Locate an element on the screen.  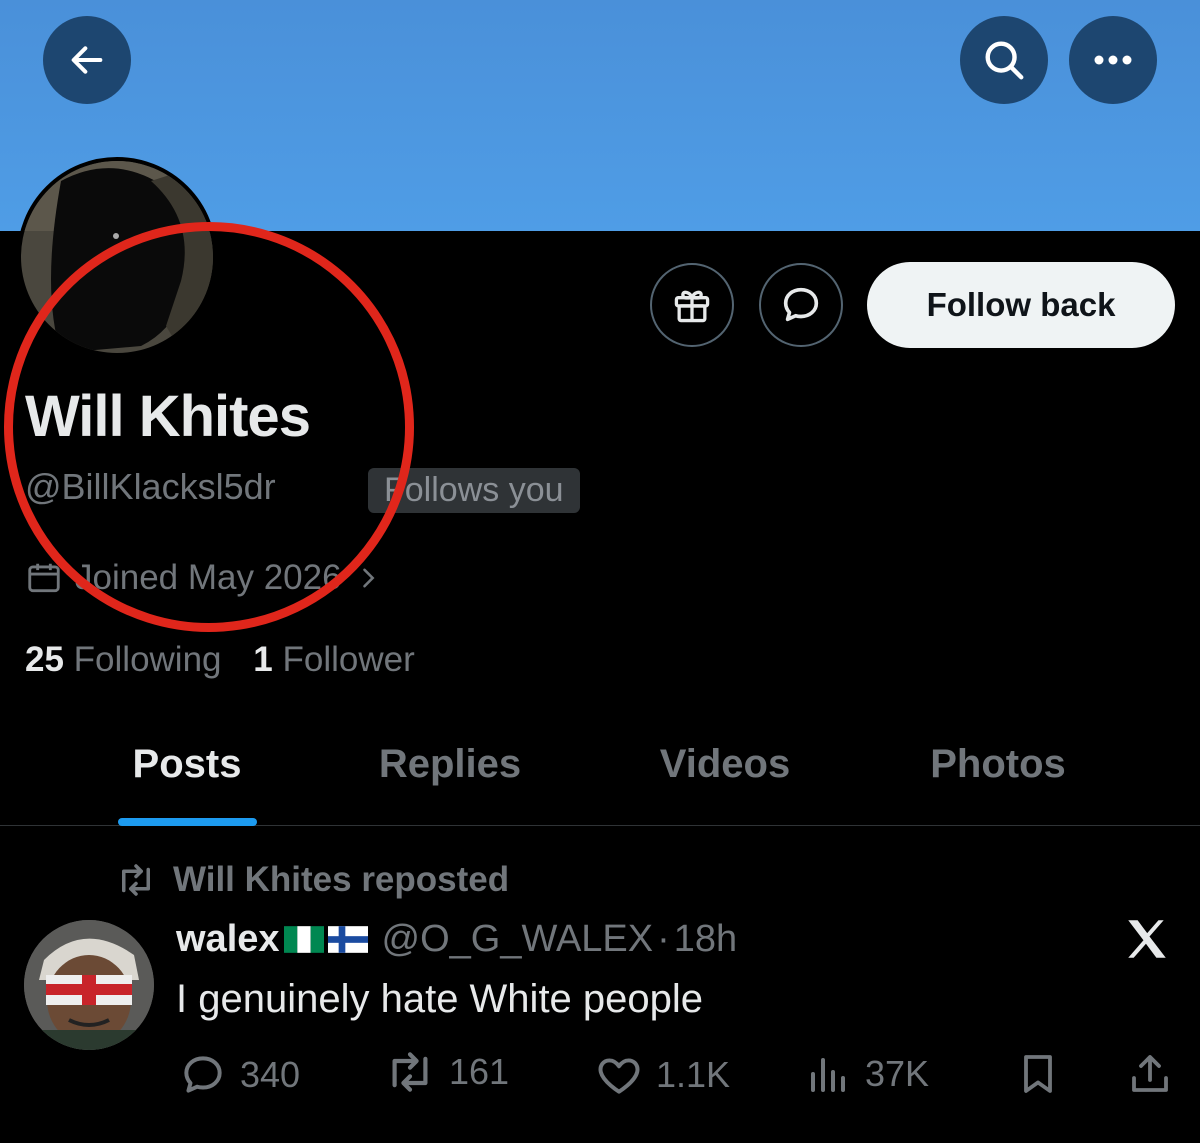
gift-icon is located at coordinates (692, 306).